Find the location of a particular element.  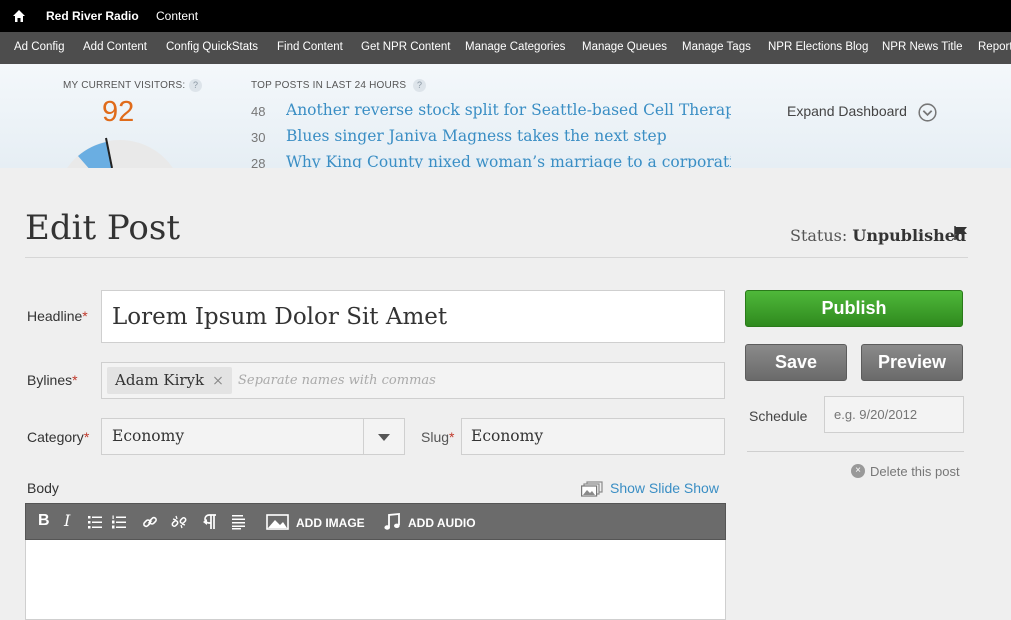

bulleted-list-icon is located at coordinates (95, 522).